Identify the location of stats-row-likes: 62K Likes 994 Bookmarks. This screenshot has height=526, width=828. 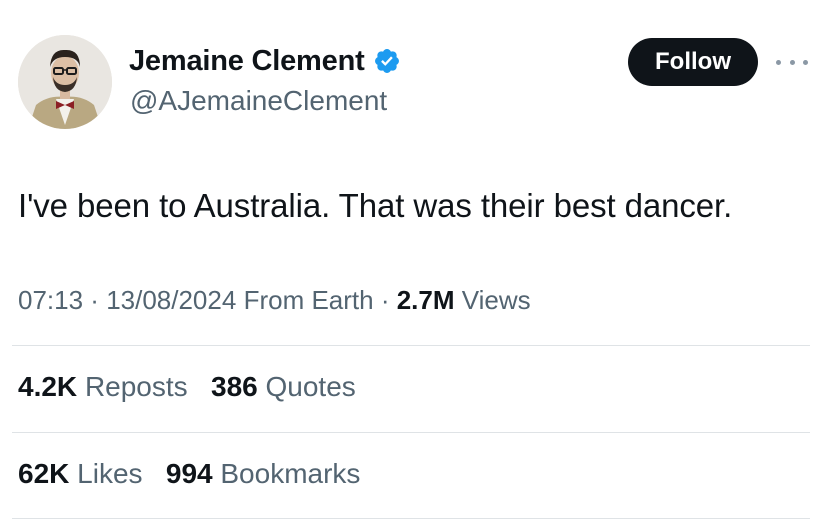
(189, 474).